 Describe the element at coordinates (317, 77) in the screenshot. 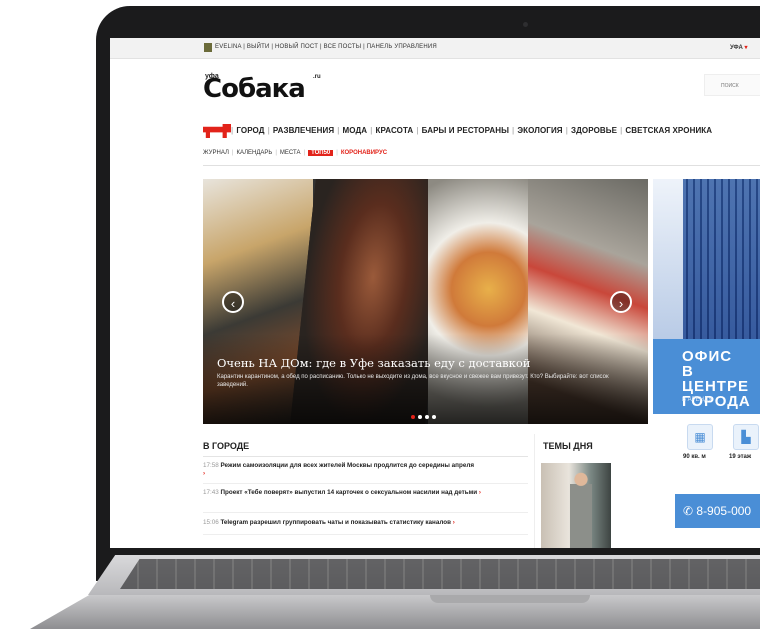

I see `logo-tld: .ru` at that location.